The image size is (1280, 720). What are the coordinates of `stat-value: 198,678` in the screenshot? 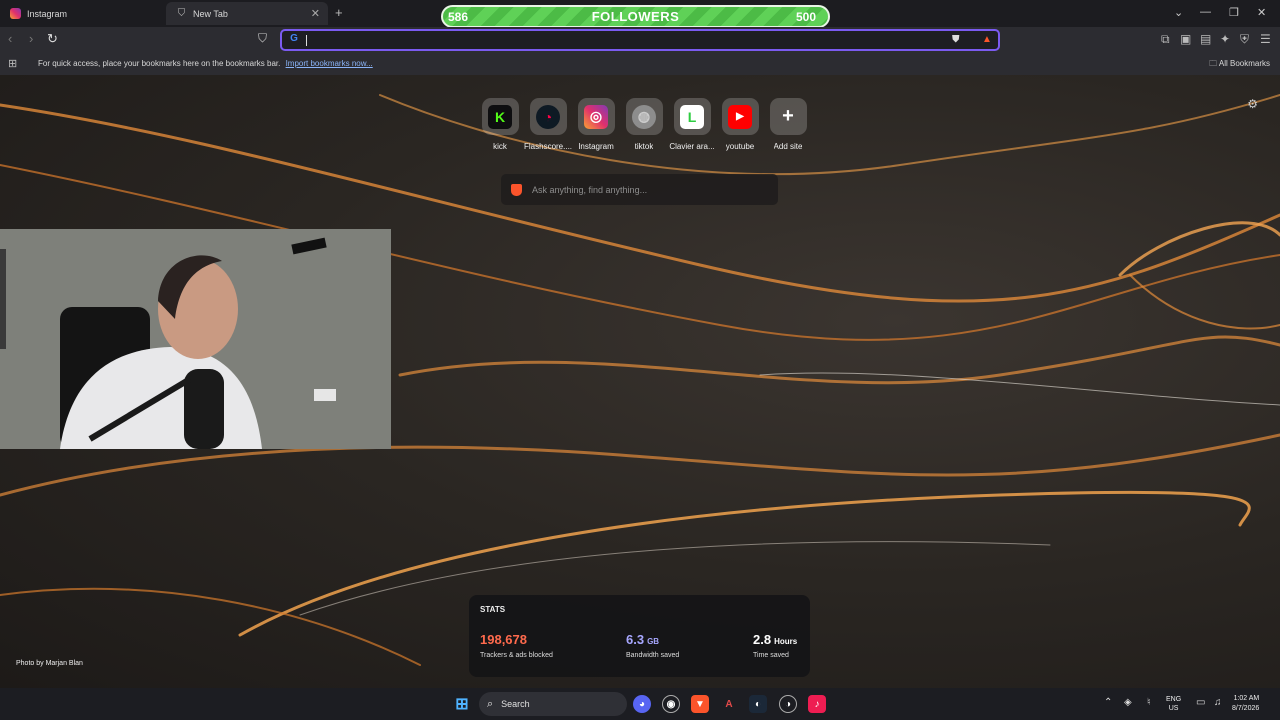 It's located at (503, 639).